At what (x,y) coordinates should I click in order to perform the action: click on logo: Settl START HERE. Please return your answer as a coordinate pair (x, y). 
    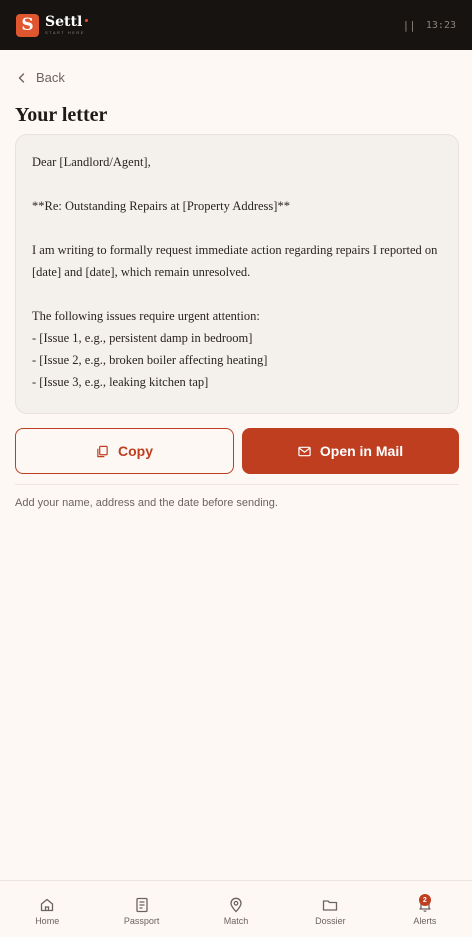
    Looking at the image, I should click on (67, 24).